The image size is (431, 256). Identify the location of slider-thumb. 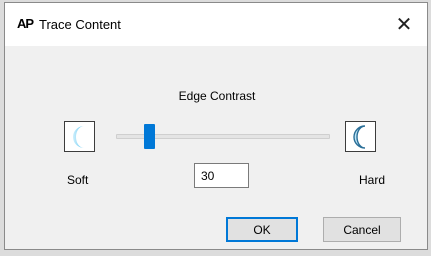
(150, 136).